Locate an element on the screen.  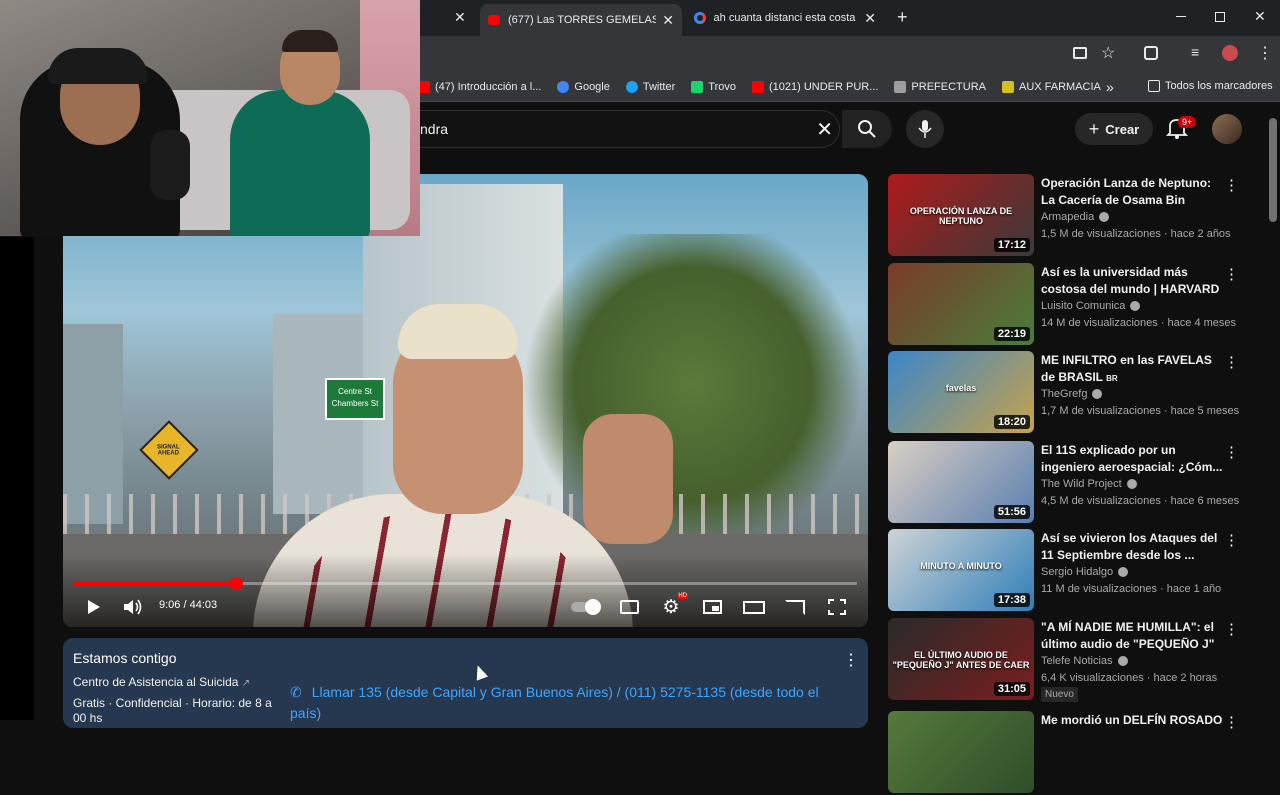
extensions-icon is located at coordinates (1151, 53).